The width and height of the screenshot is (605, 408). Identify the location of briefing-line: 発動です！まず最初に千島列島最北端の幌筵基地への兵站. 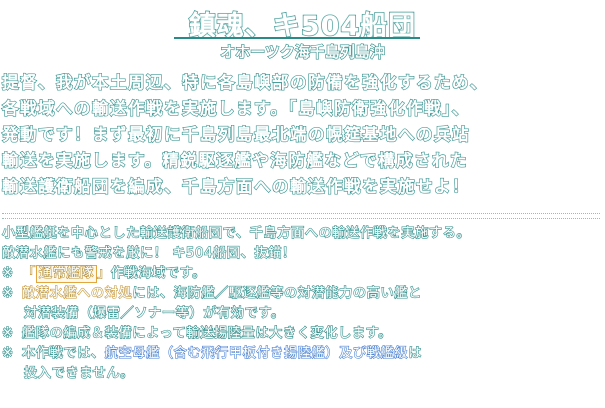
(235, 134).